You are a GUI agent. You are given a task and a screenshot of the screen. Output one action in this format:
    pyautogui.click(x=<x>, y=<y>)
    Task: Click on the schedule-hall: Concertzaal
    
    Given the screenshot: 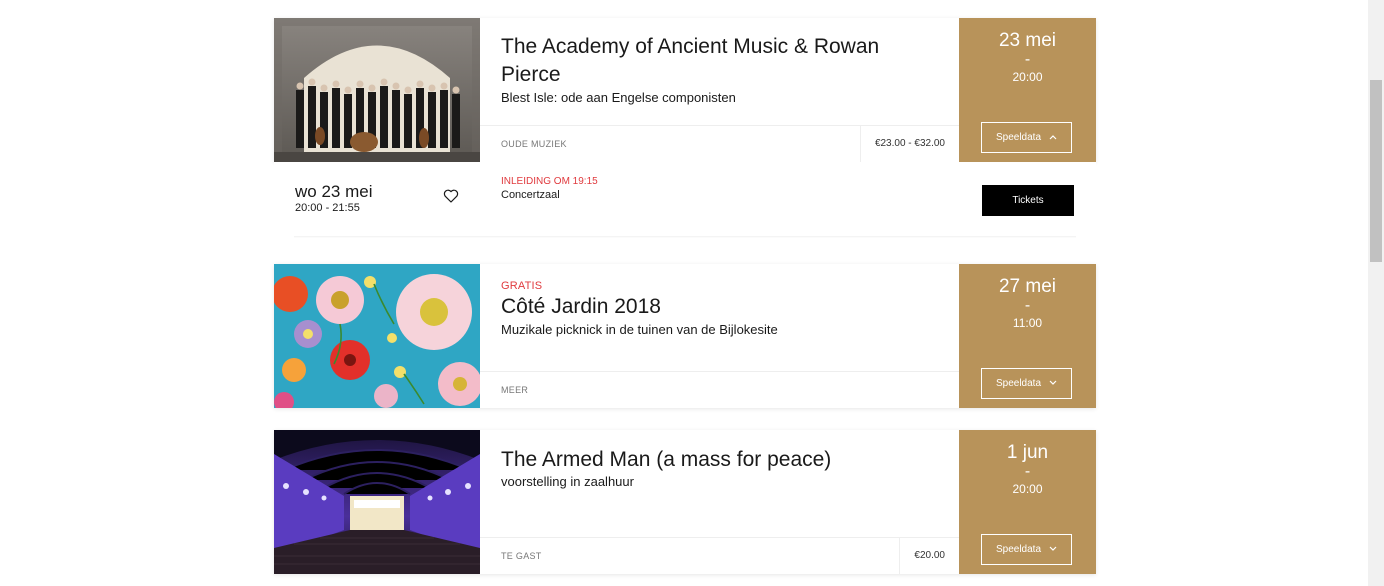 What is the action you would take?
    pyautogui.click(x=530, y=195)
    